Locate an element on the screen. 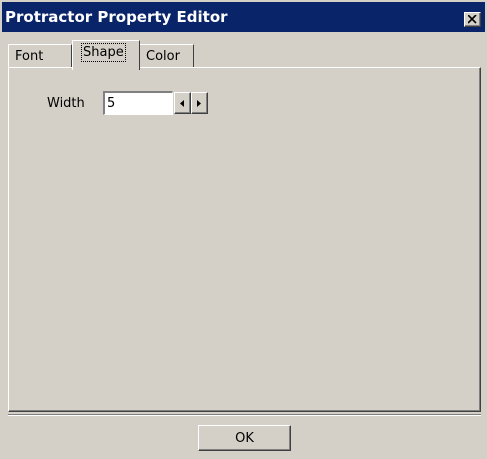 This screenshot has width=487, height=459. width-label: Width is located at coordinates (66, 103).